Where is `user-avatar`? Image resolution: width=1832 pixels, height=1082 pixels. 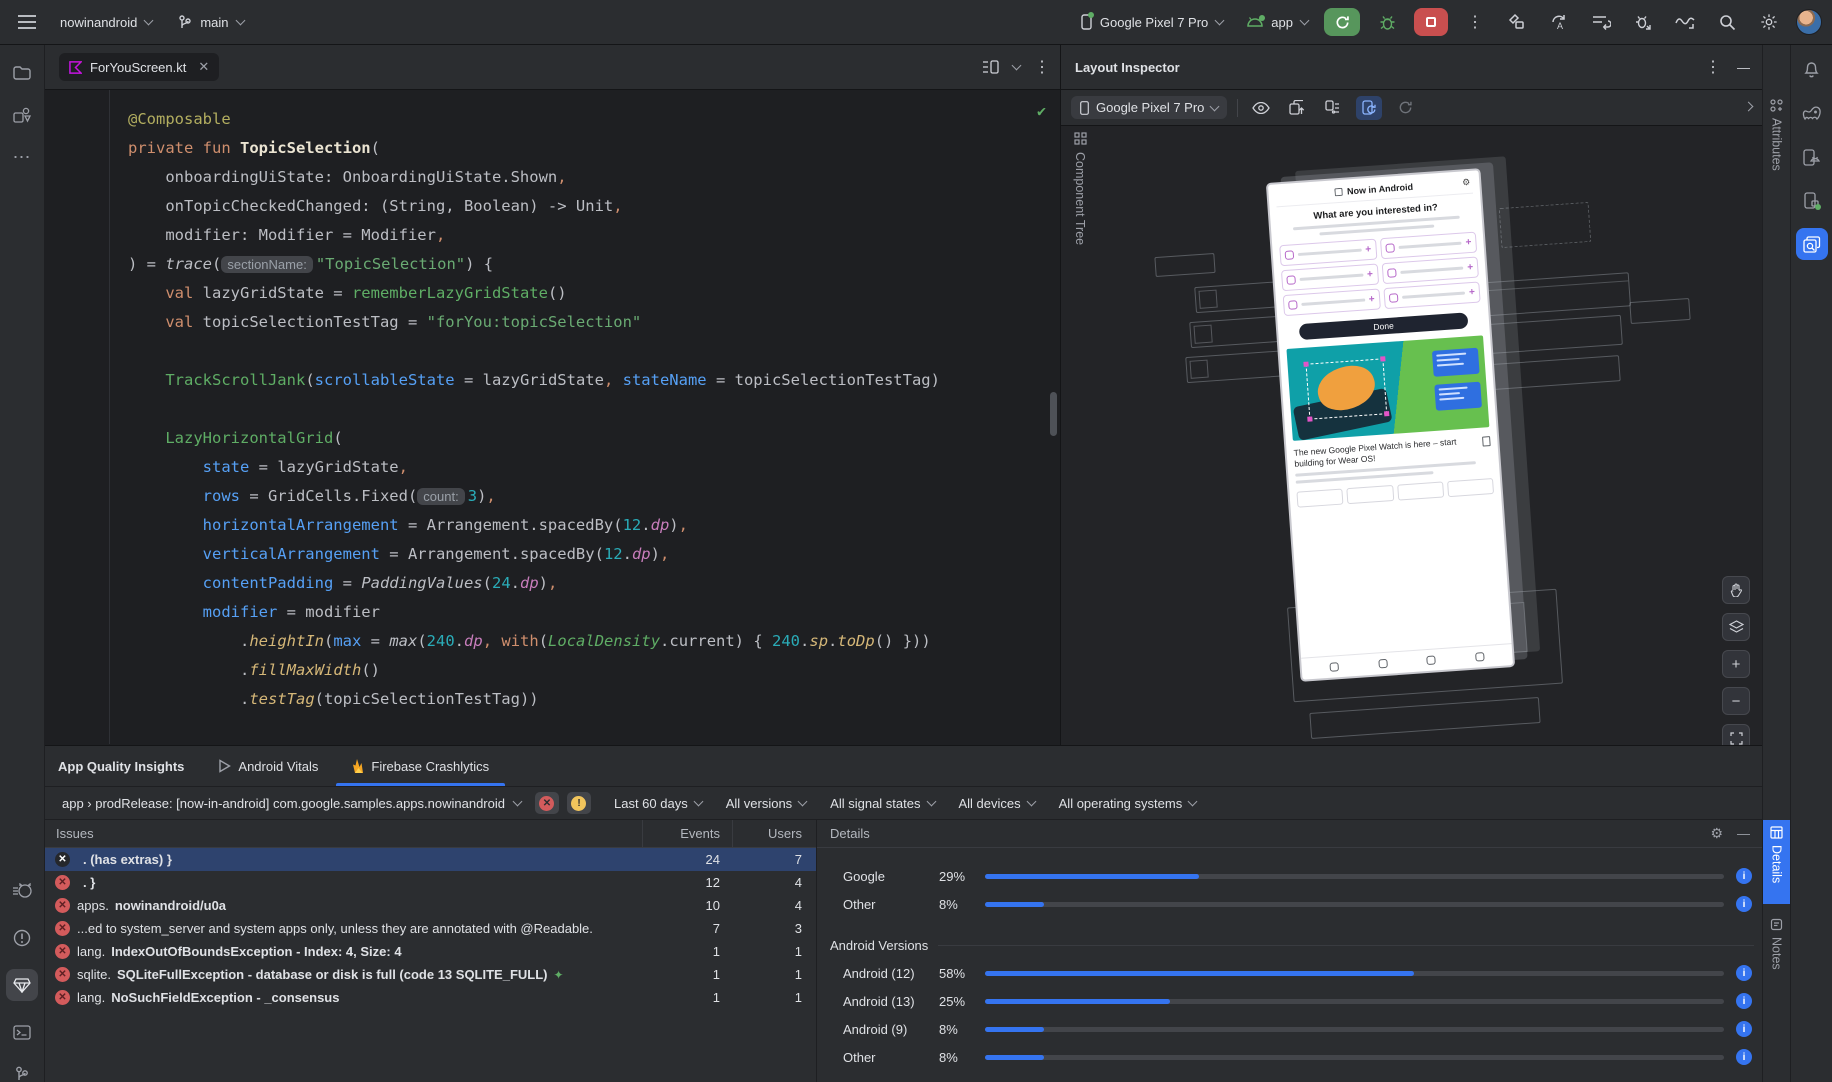
user-avatar is located at coordinates (1809, 22).